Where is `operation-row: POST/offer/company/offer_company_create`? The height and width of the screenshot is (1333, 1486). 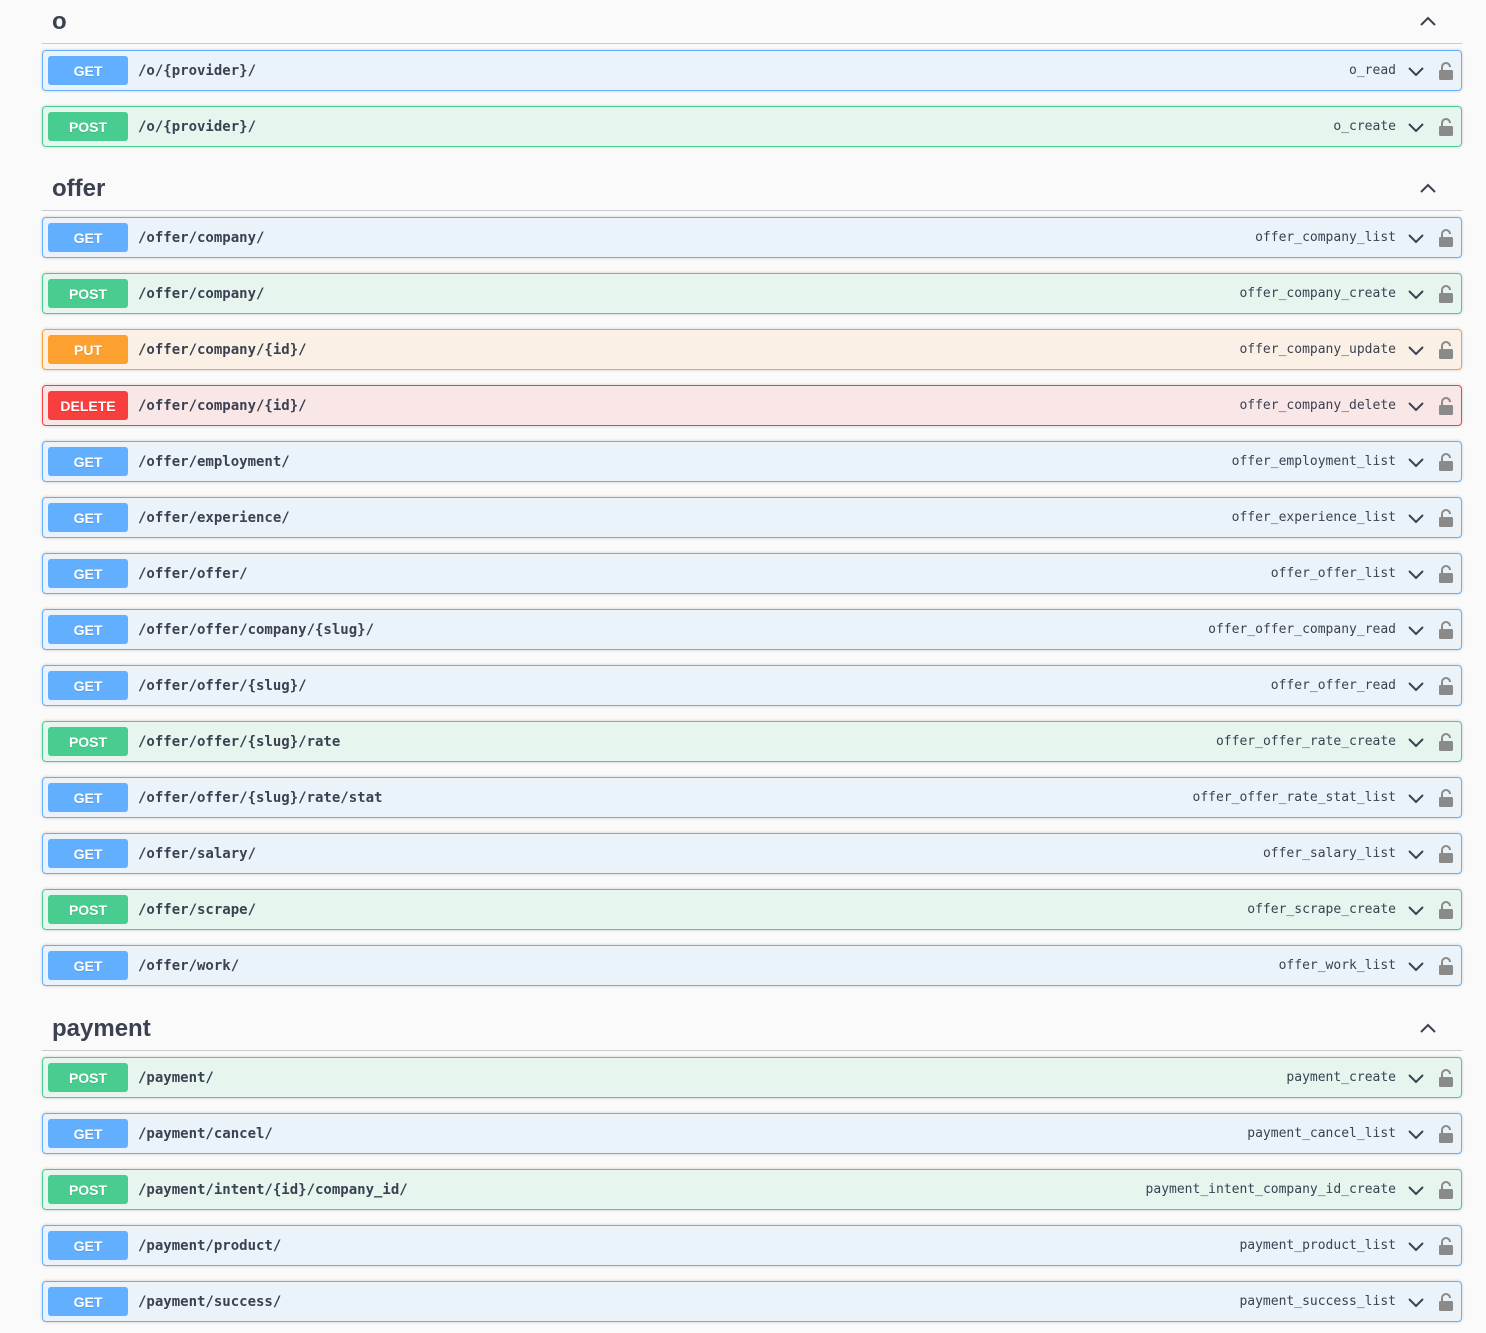
operation-row: POST/offer/company/offer_company_create is located at coordinates (752, 293).